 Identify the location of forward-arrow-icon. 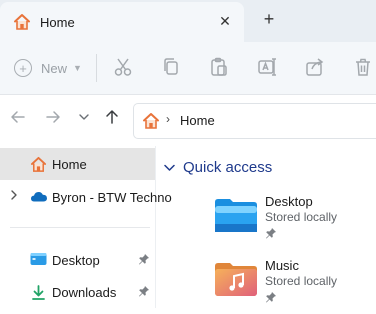
(53, 119).